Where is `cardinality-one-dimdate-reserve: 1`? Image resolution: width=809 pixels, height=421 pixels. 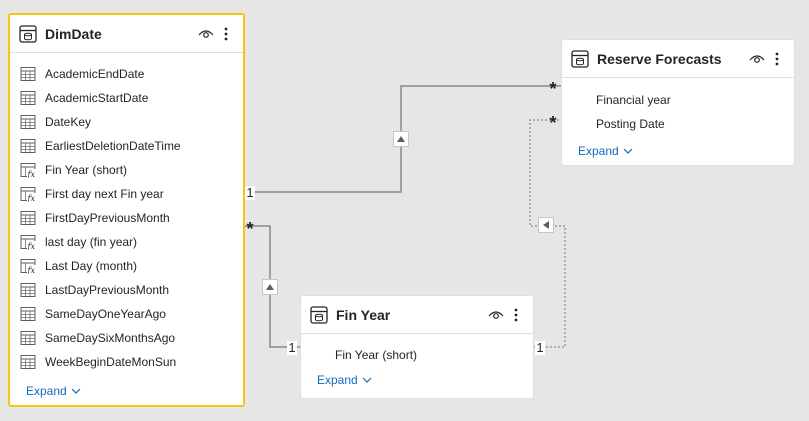
cardinality-one-dimdate-reserve: 1 is located at coordinates (250, 192).